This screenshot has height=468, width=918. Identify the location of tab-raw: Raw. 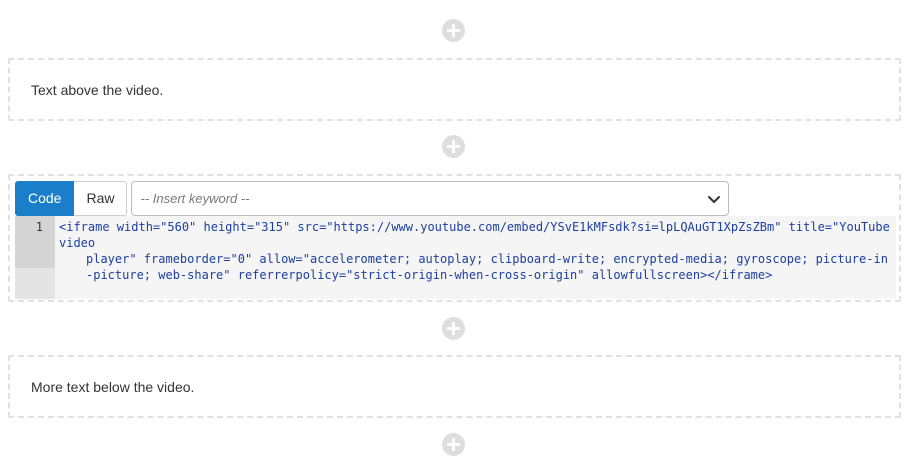
(101, 198).